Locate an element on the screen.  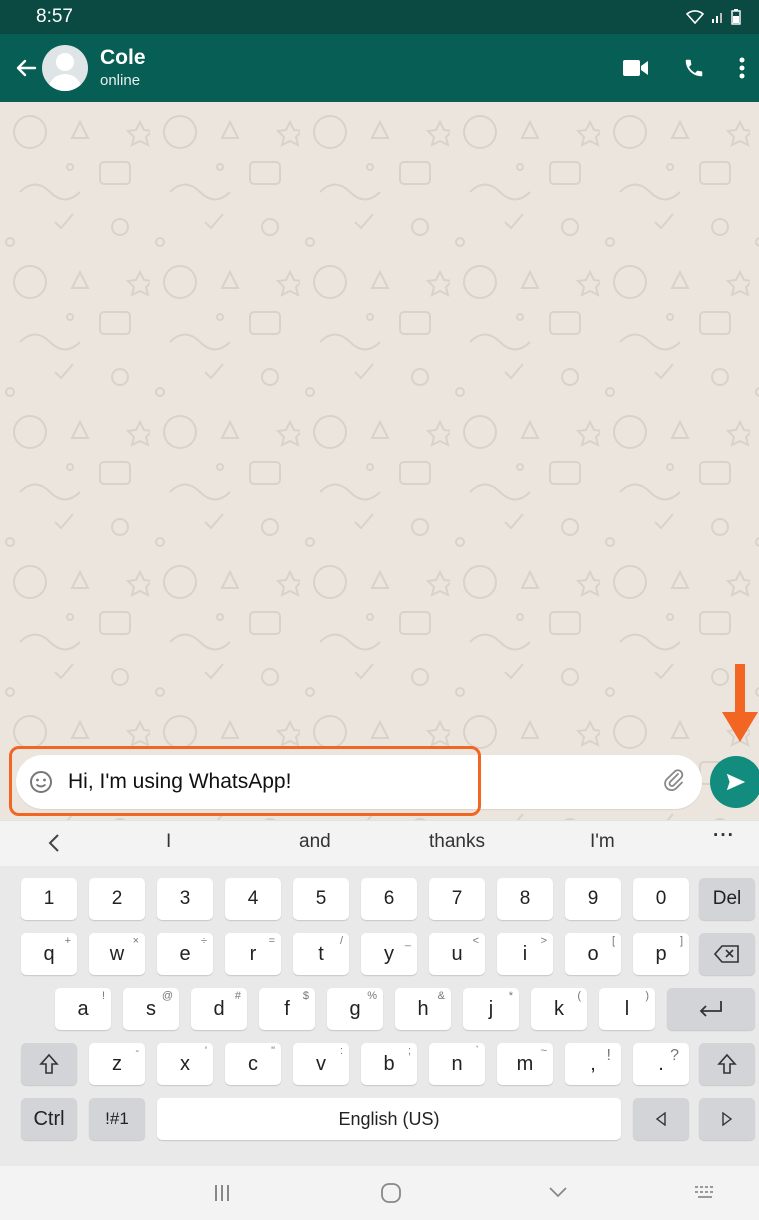
suggestion-4: I'm is located at coordinates (602, 842).